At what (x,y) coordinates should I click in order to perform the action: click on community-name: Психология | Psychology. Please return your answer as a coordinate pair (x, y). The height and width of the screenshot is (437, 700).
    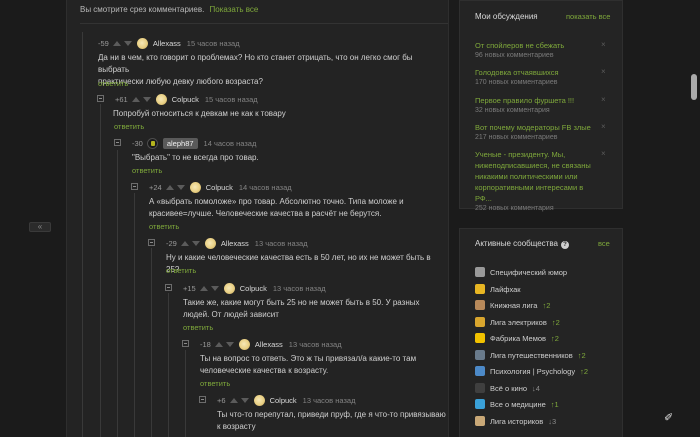
    Looking at the image, I should click on (532, 371).